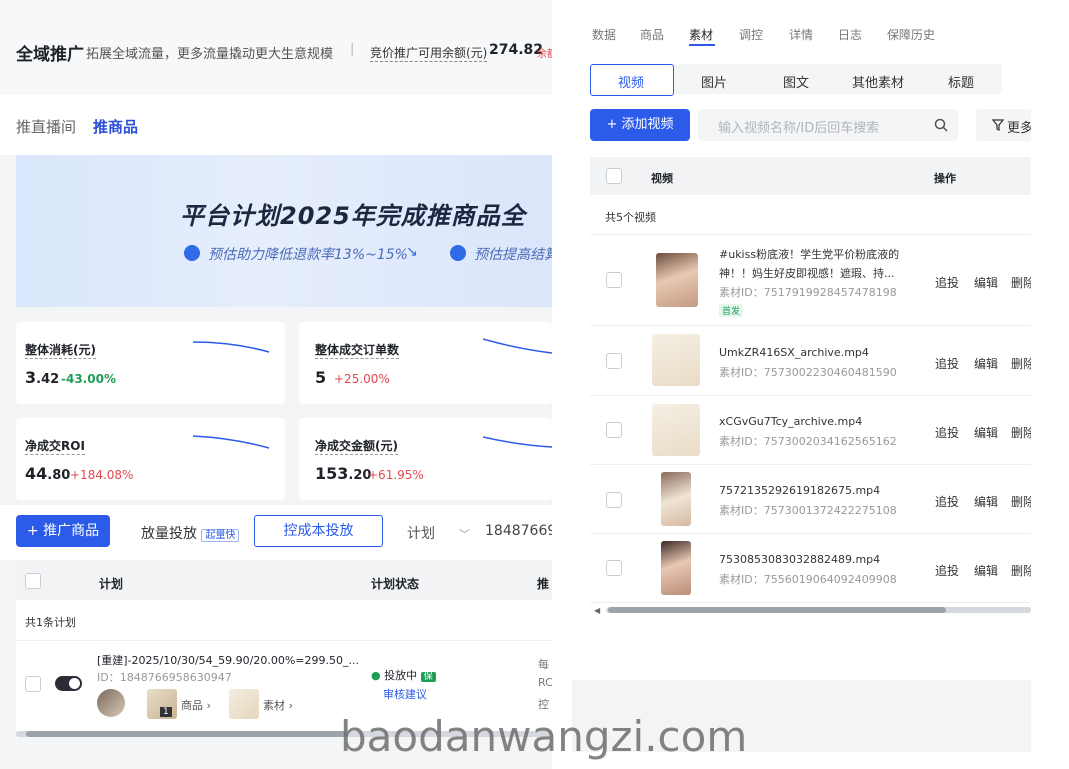 Image resolution: width=1069 pixels, height=769 pixels. I want to click on add-video-button: + 添加视频, so click(640, 125).